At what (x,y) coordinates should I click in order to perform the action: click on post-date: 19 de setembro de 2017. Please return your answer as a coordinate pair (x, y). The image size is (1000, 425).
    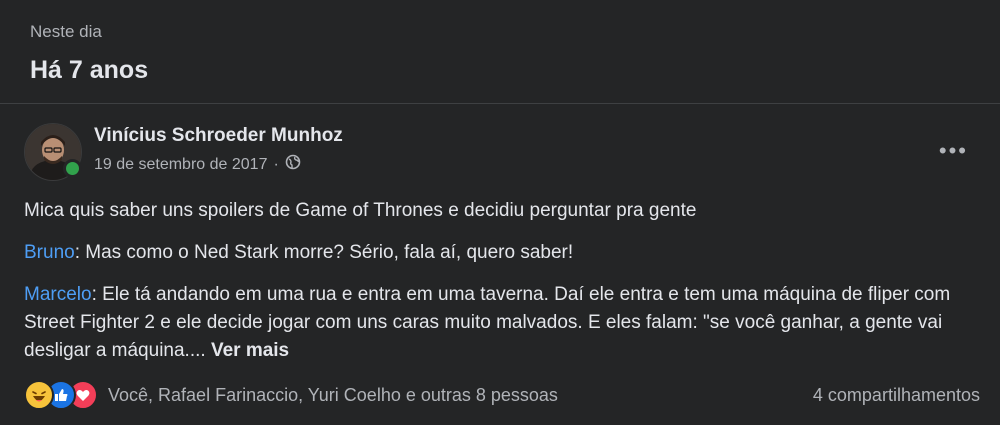
    Looking at the image, I should click on (180, 165).